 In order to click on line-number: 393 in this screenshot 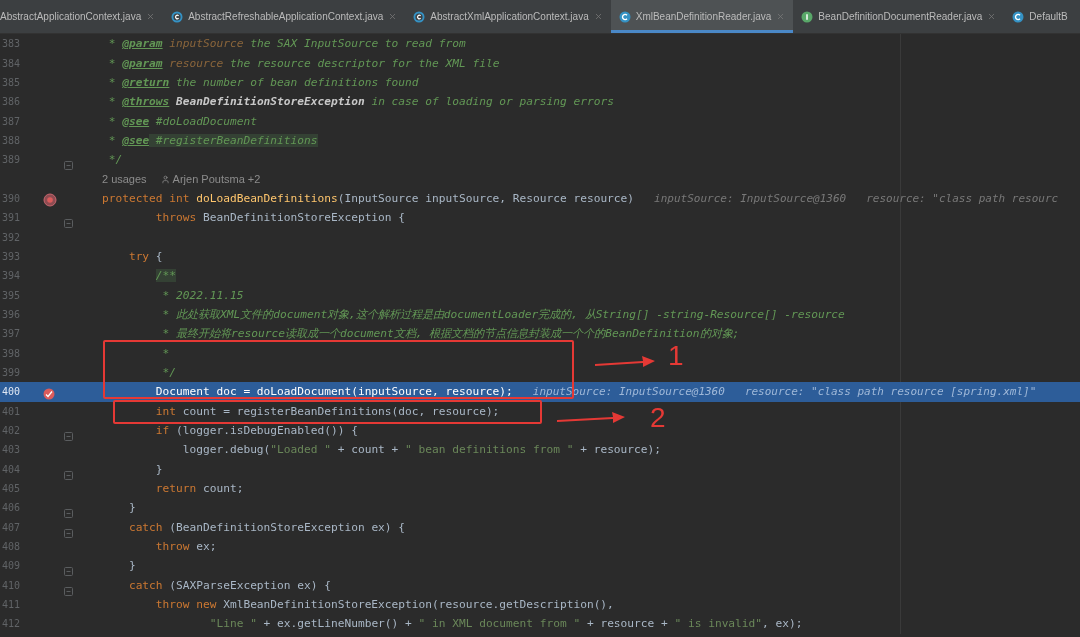, I will do `click(10, 256)`.